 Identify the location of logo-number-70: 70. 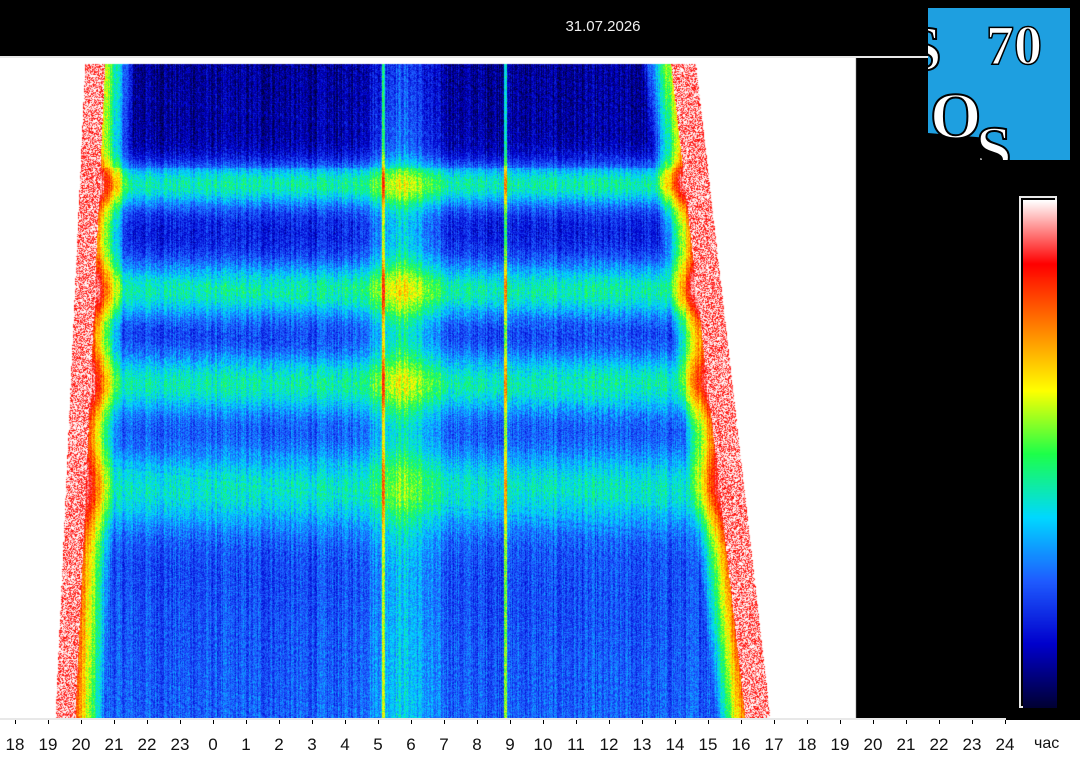
(1014, 46).